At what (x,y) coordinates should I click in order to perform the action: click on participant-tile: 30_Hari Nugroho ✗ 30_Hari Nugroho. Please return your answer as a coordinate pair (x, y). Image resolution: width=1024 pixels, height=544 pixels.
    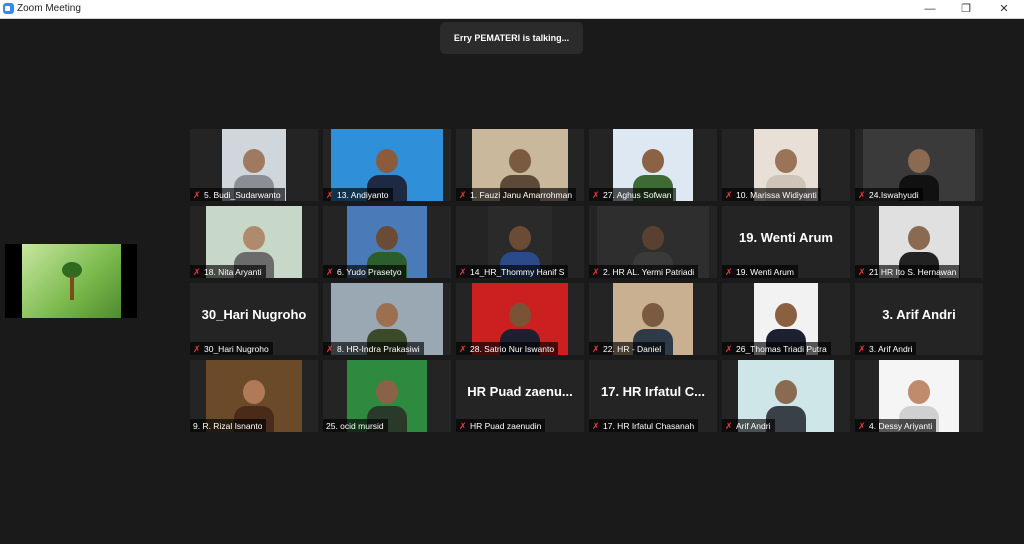
    Looking at the image, I should click on (254, 319).